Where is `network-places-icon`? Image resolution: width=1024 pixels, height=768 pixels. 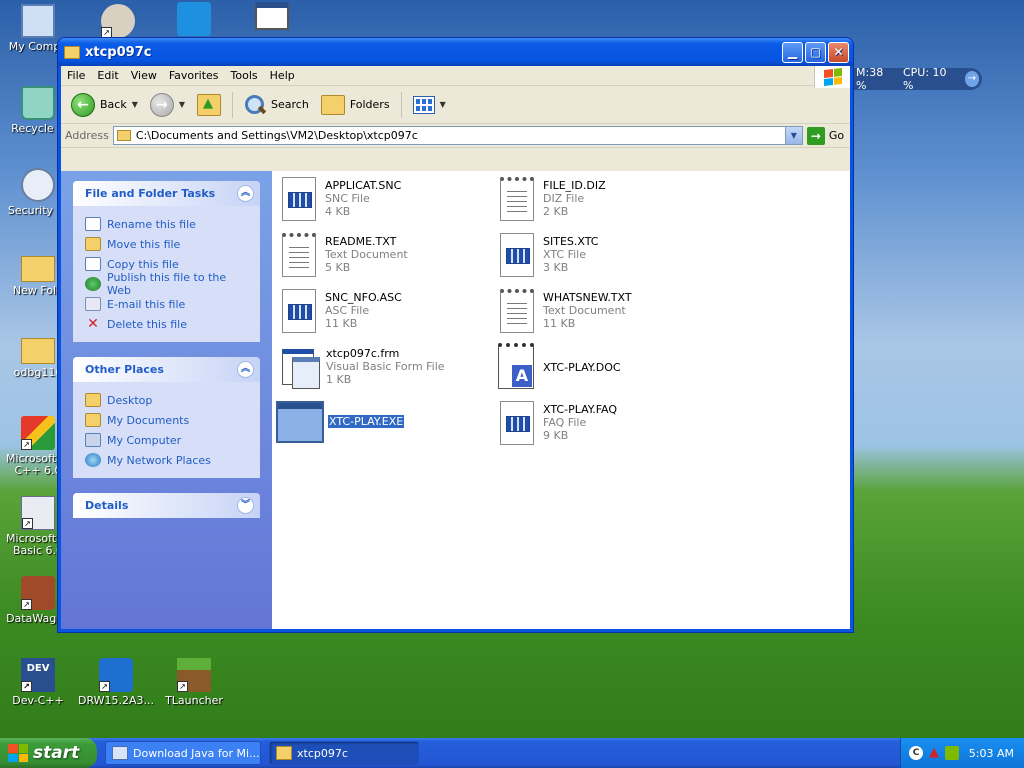 network-places-icon is located at coordinates (93, 460).